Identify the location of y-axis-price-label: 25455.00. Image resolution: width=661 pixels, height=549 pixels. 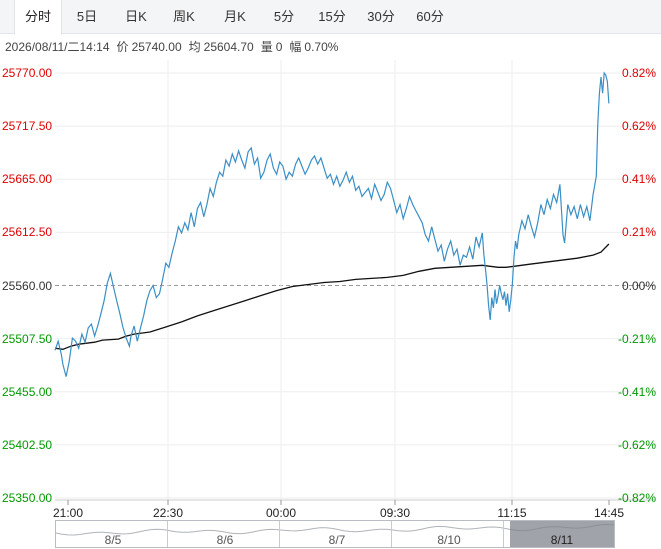
(27, 391).